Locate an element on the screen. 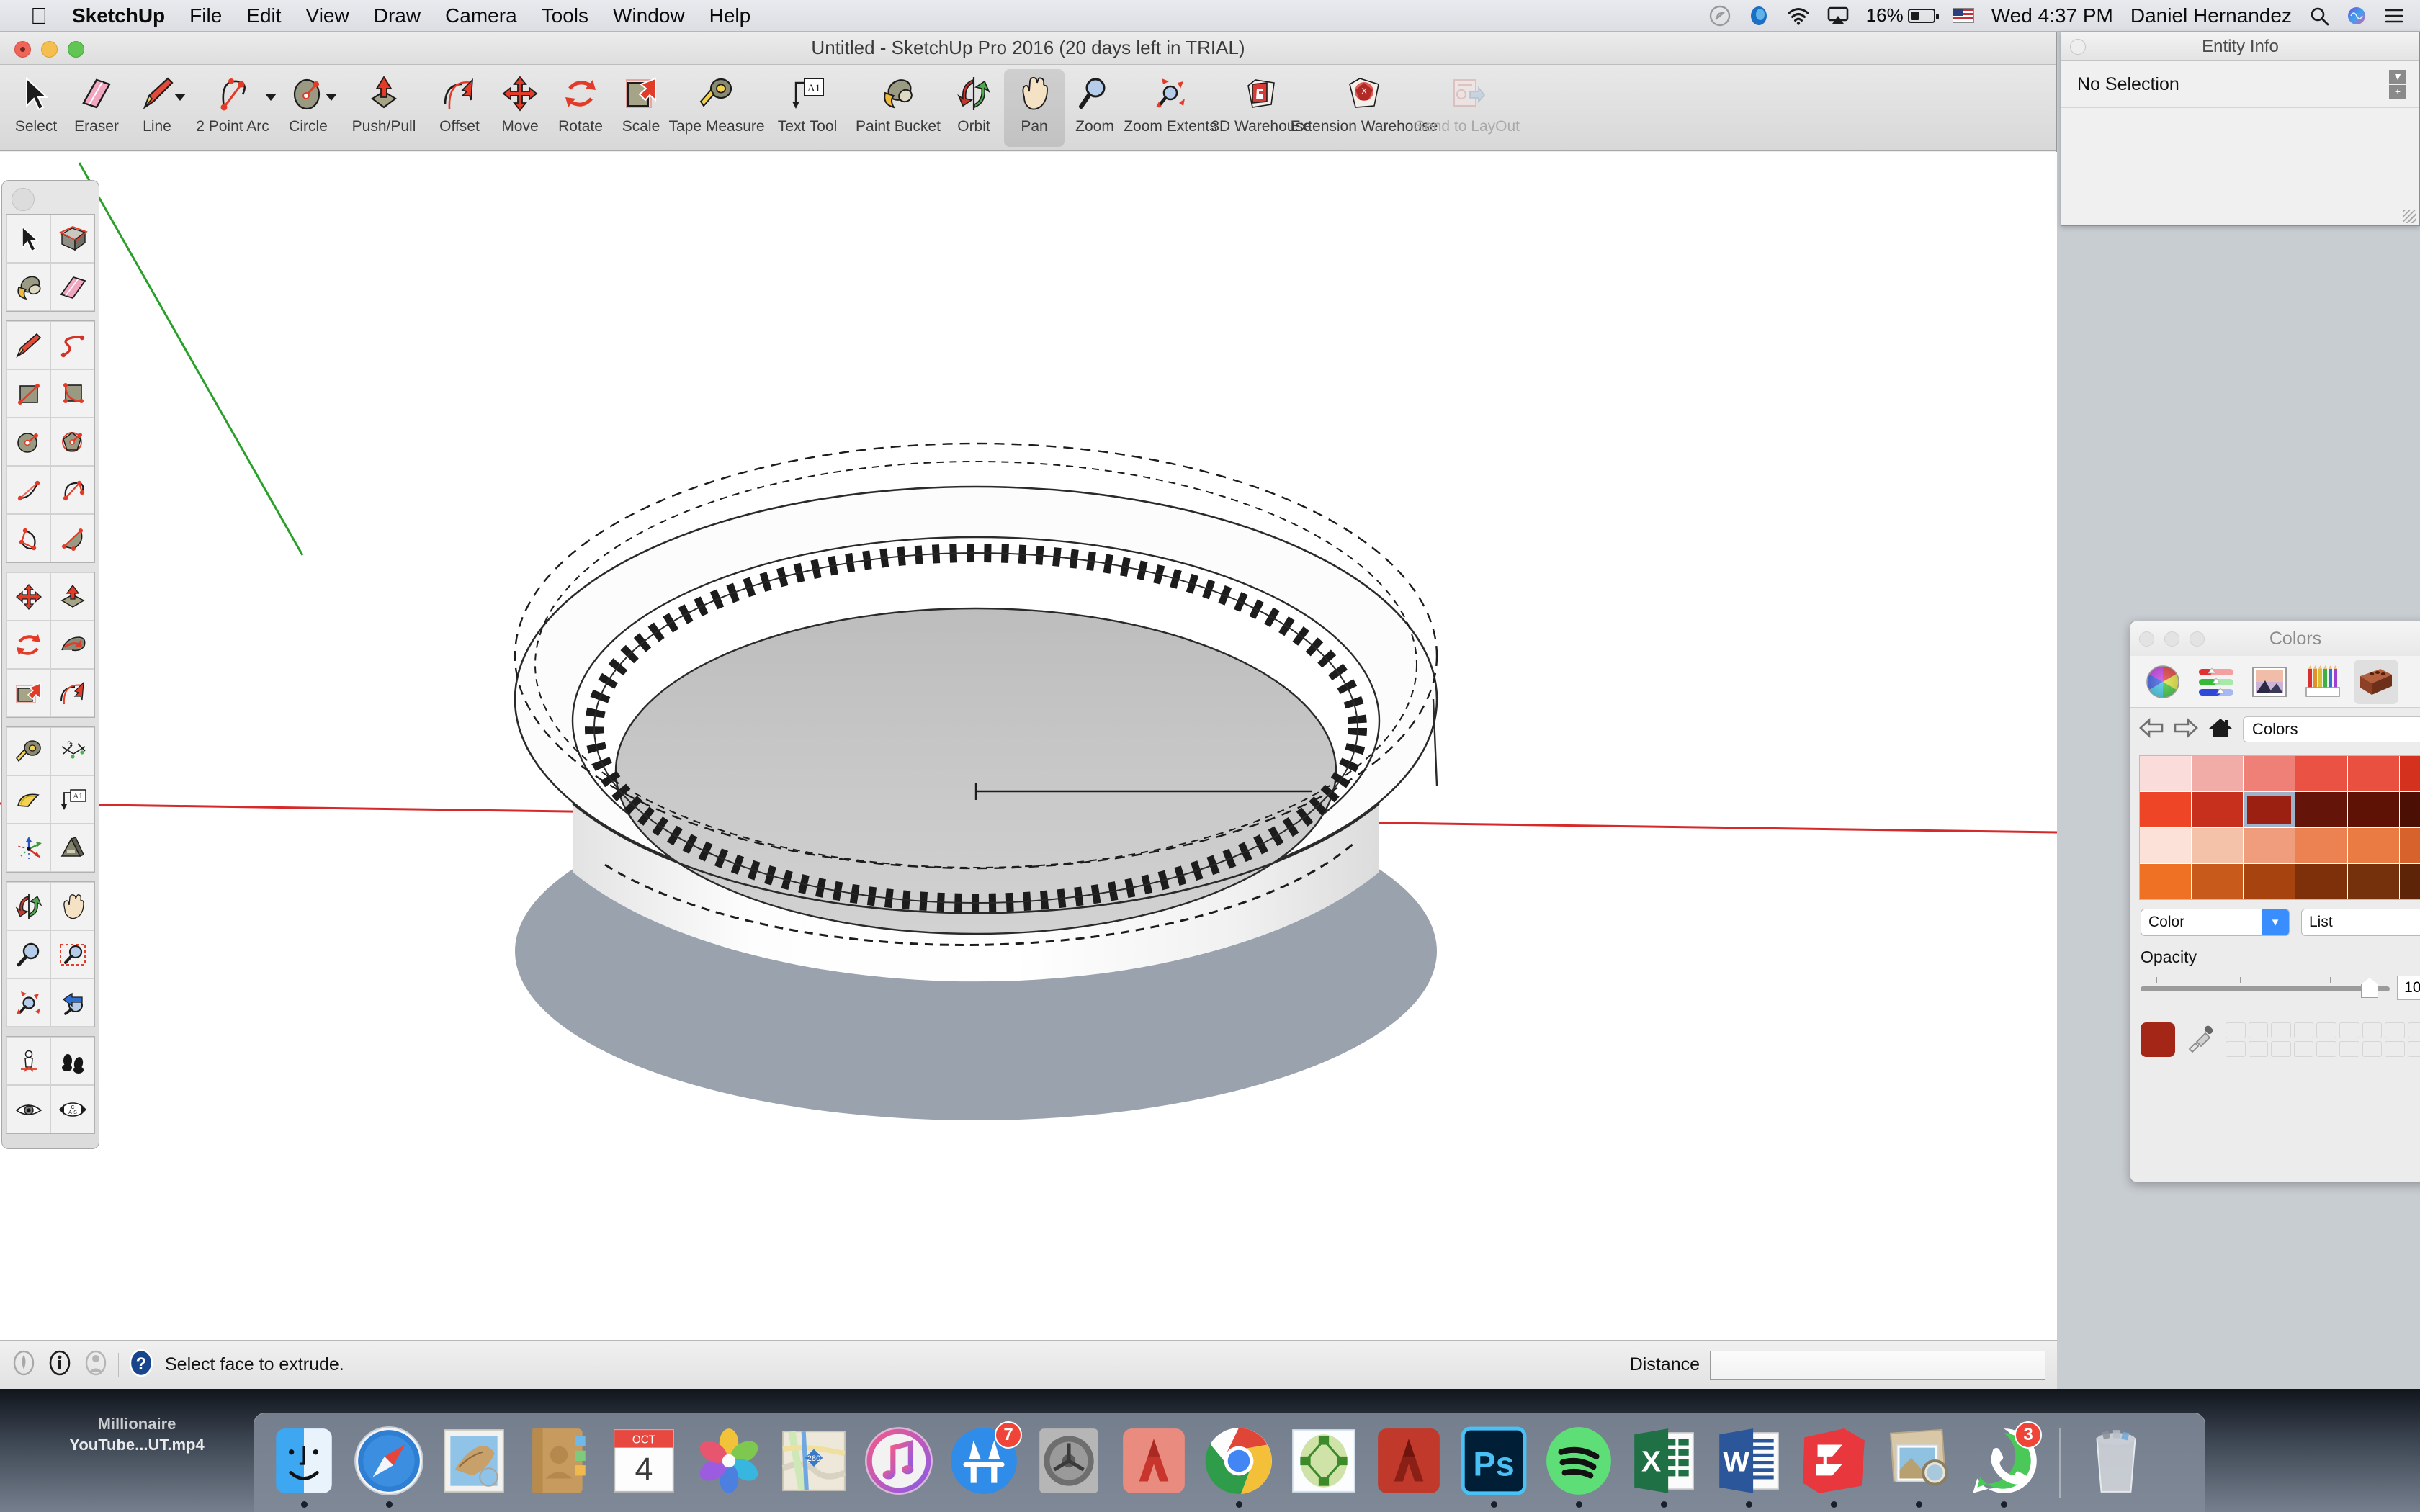 This screenshot has width=2420, height=1512. colors-path-field: Colors is located at coordinates (2331, 729).